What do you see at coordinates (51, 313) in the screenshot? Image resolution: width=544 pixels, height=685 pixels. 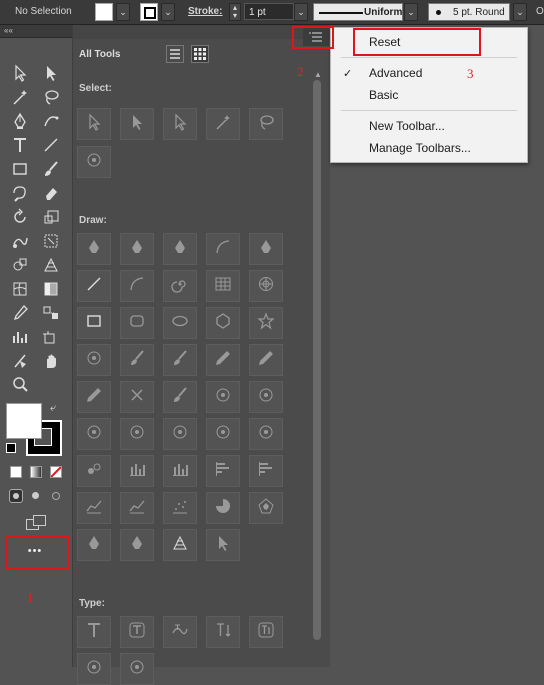 I see `blend-tool-icon` at bounding box center [51, 313].